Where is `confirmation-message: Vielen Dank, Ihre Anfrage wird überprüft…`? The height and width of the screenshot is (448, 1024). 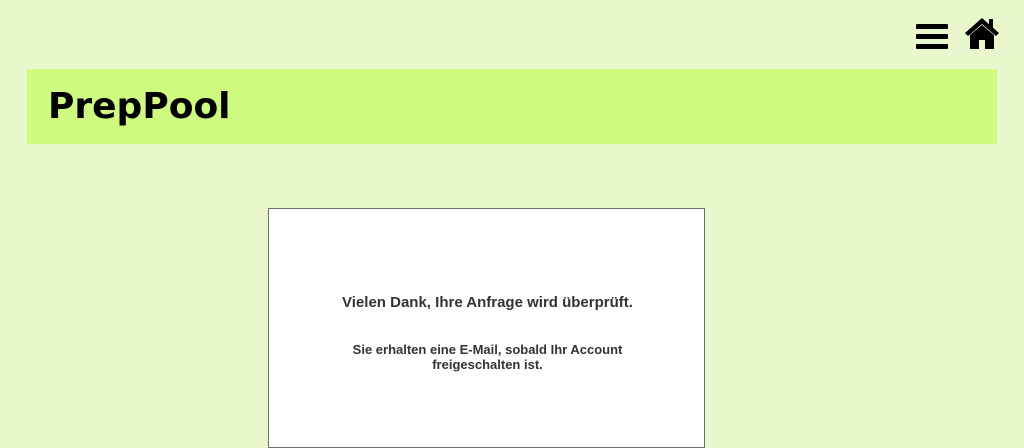
confirmation-message: Vielen Dank, Ihre Anfrage wird überprüft… is located at coordinates (487, 302).